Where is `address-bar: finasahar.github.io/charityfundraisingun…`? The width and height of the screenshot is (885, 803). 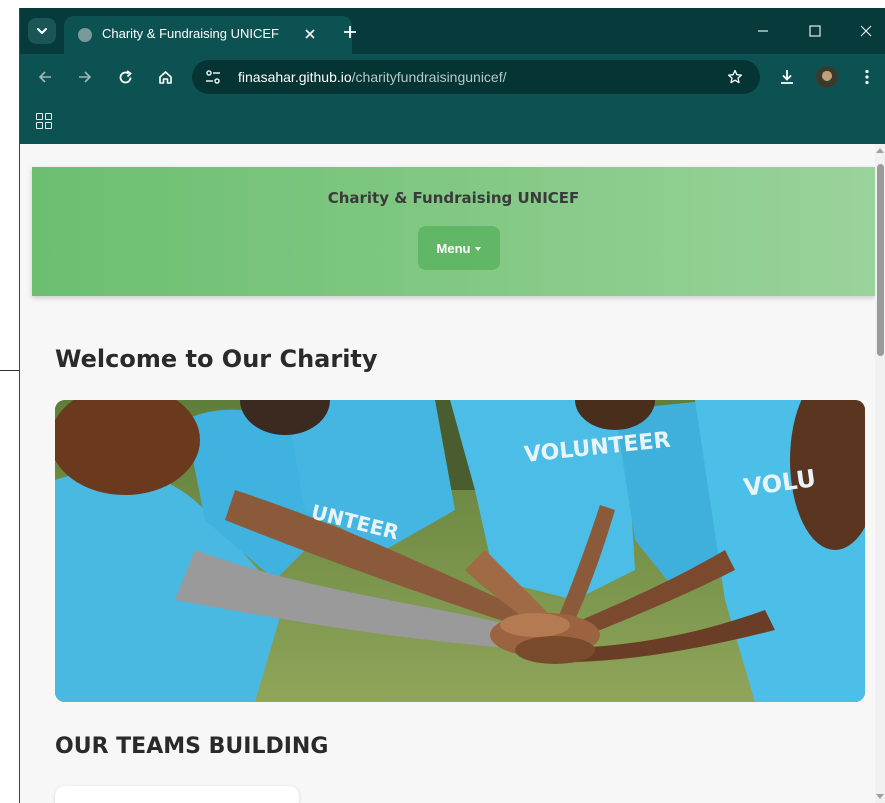 address-bar: finasahar.github.io/charityfundraisingun… is located at coordinates (476, 77).